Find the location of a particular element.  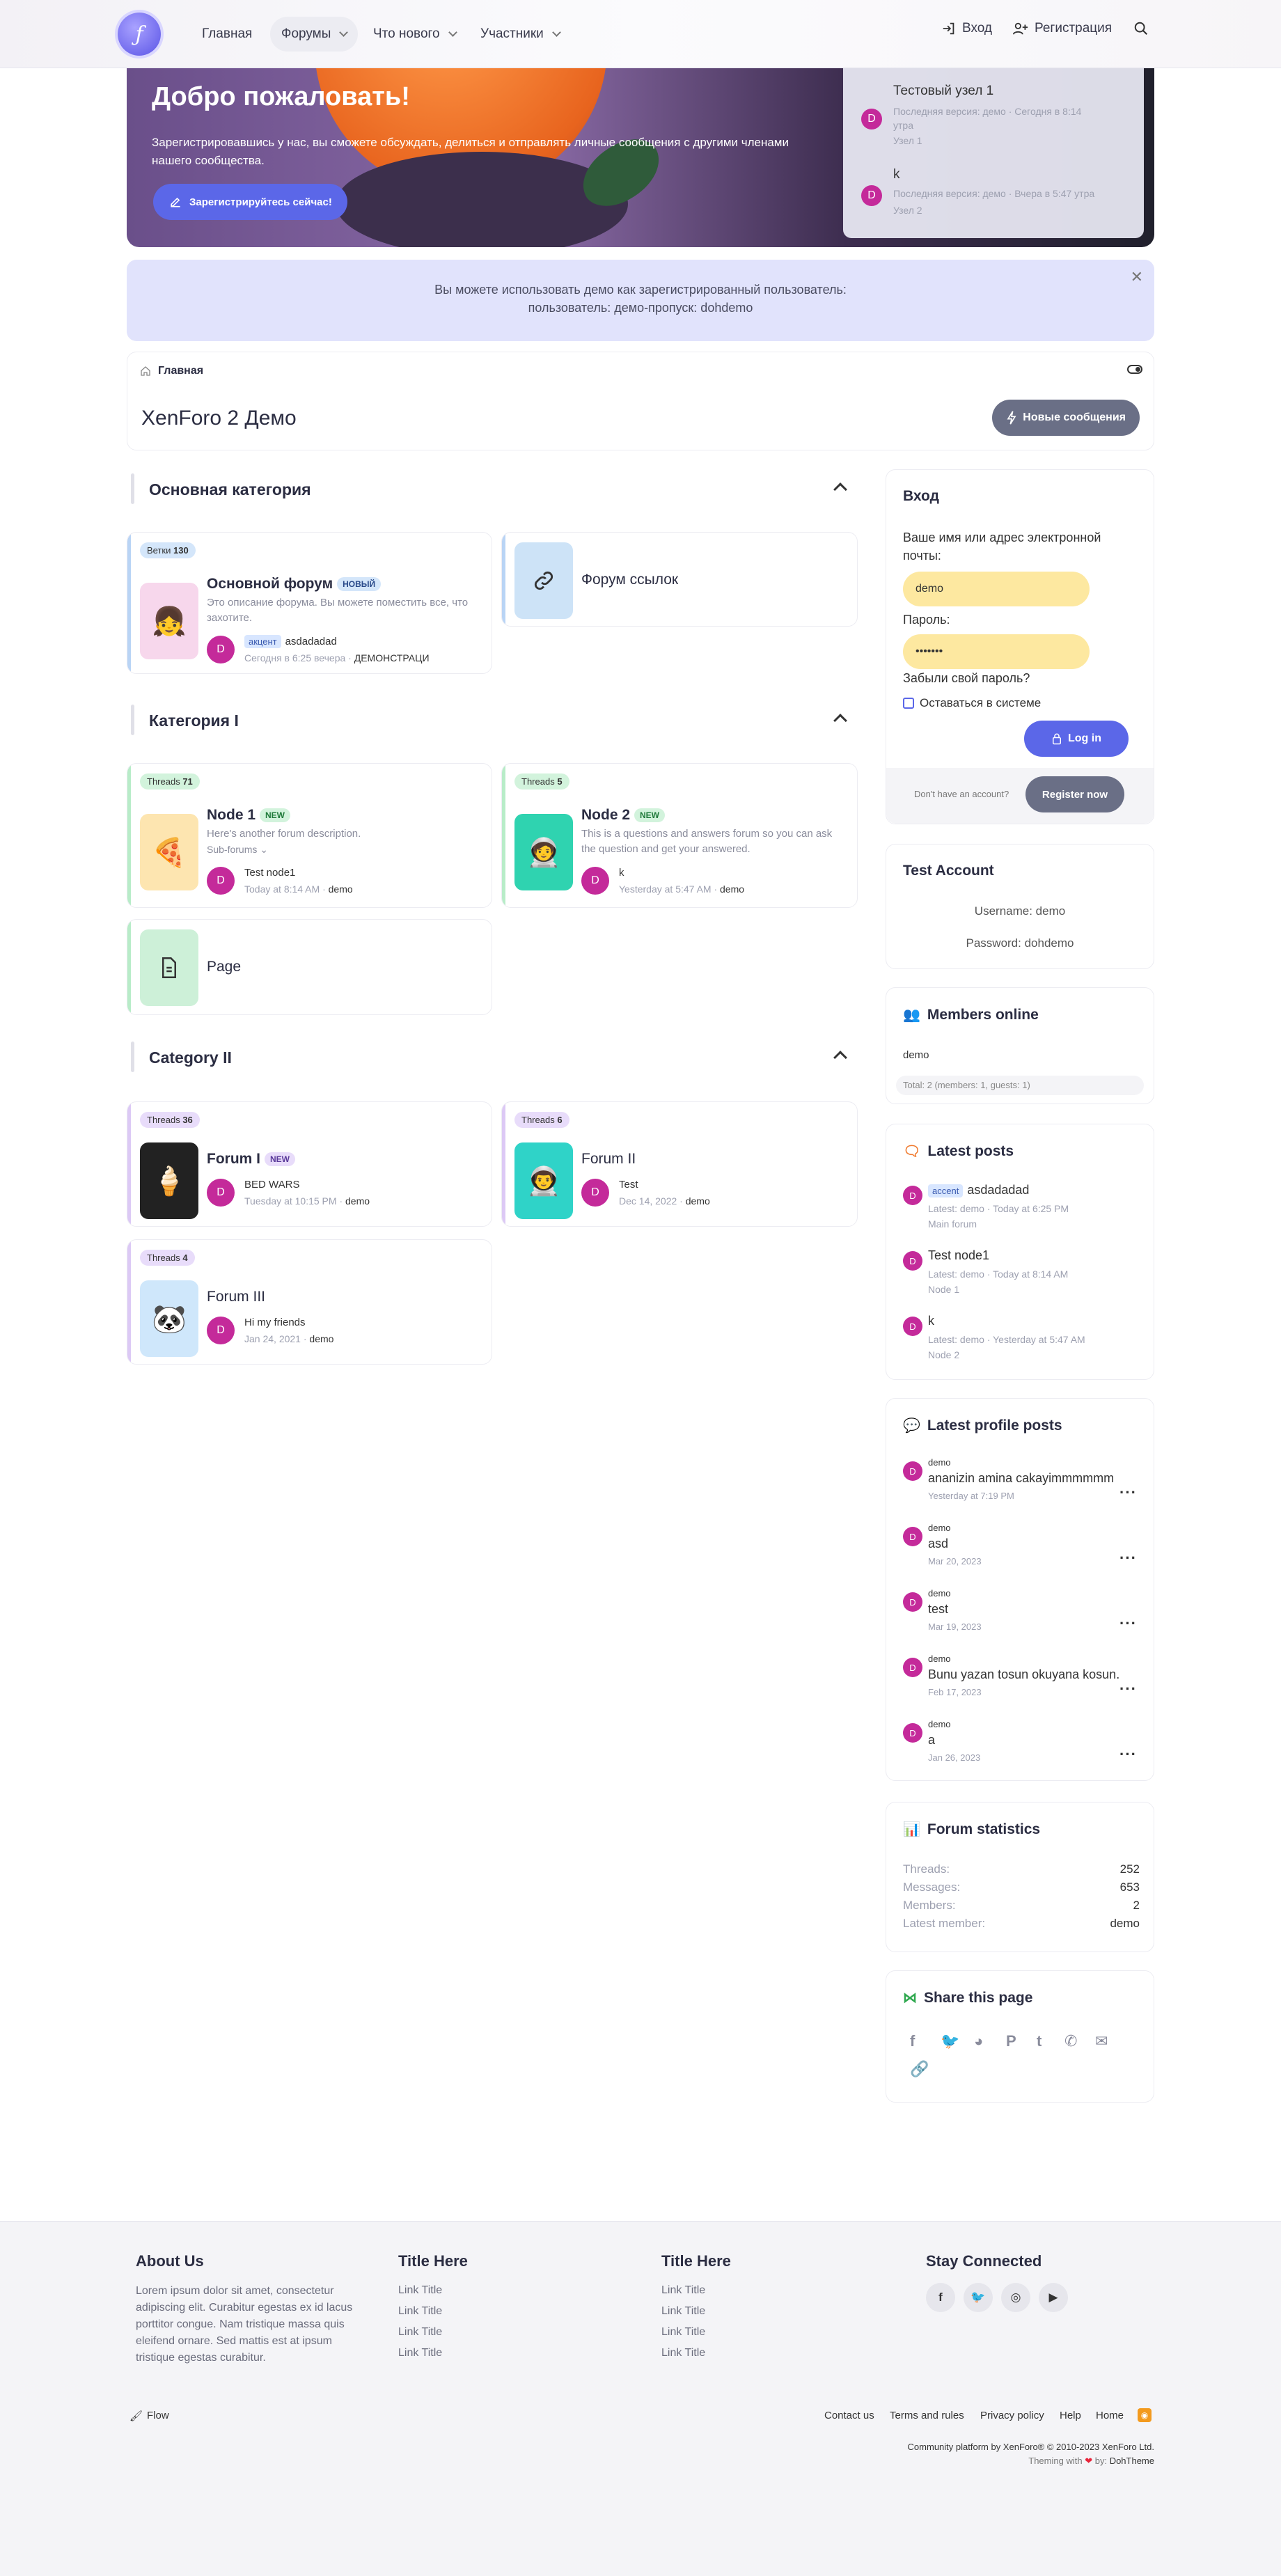

rss-icon: ◉ is located at coordinates (1145, 2415).